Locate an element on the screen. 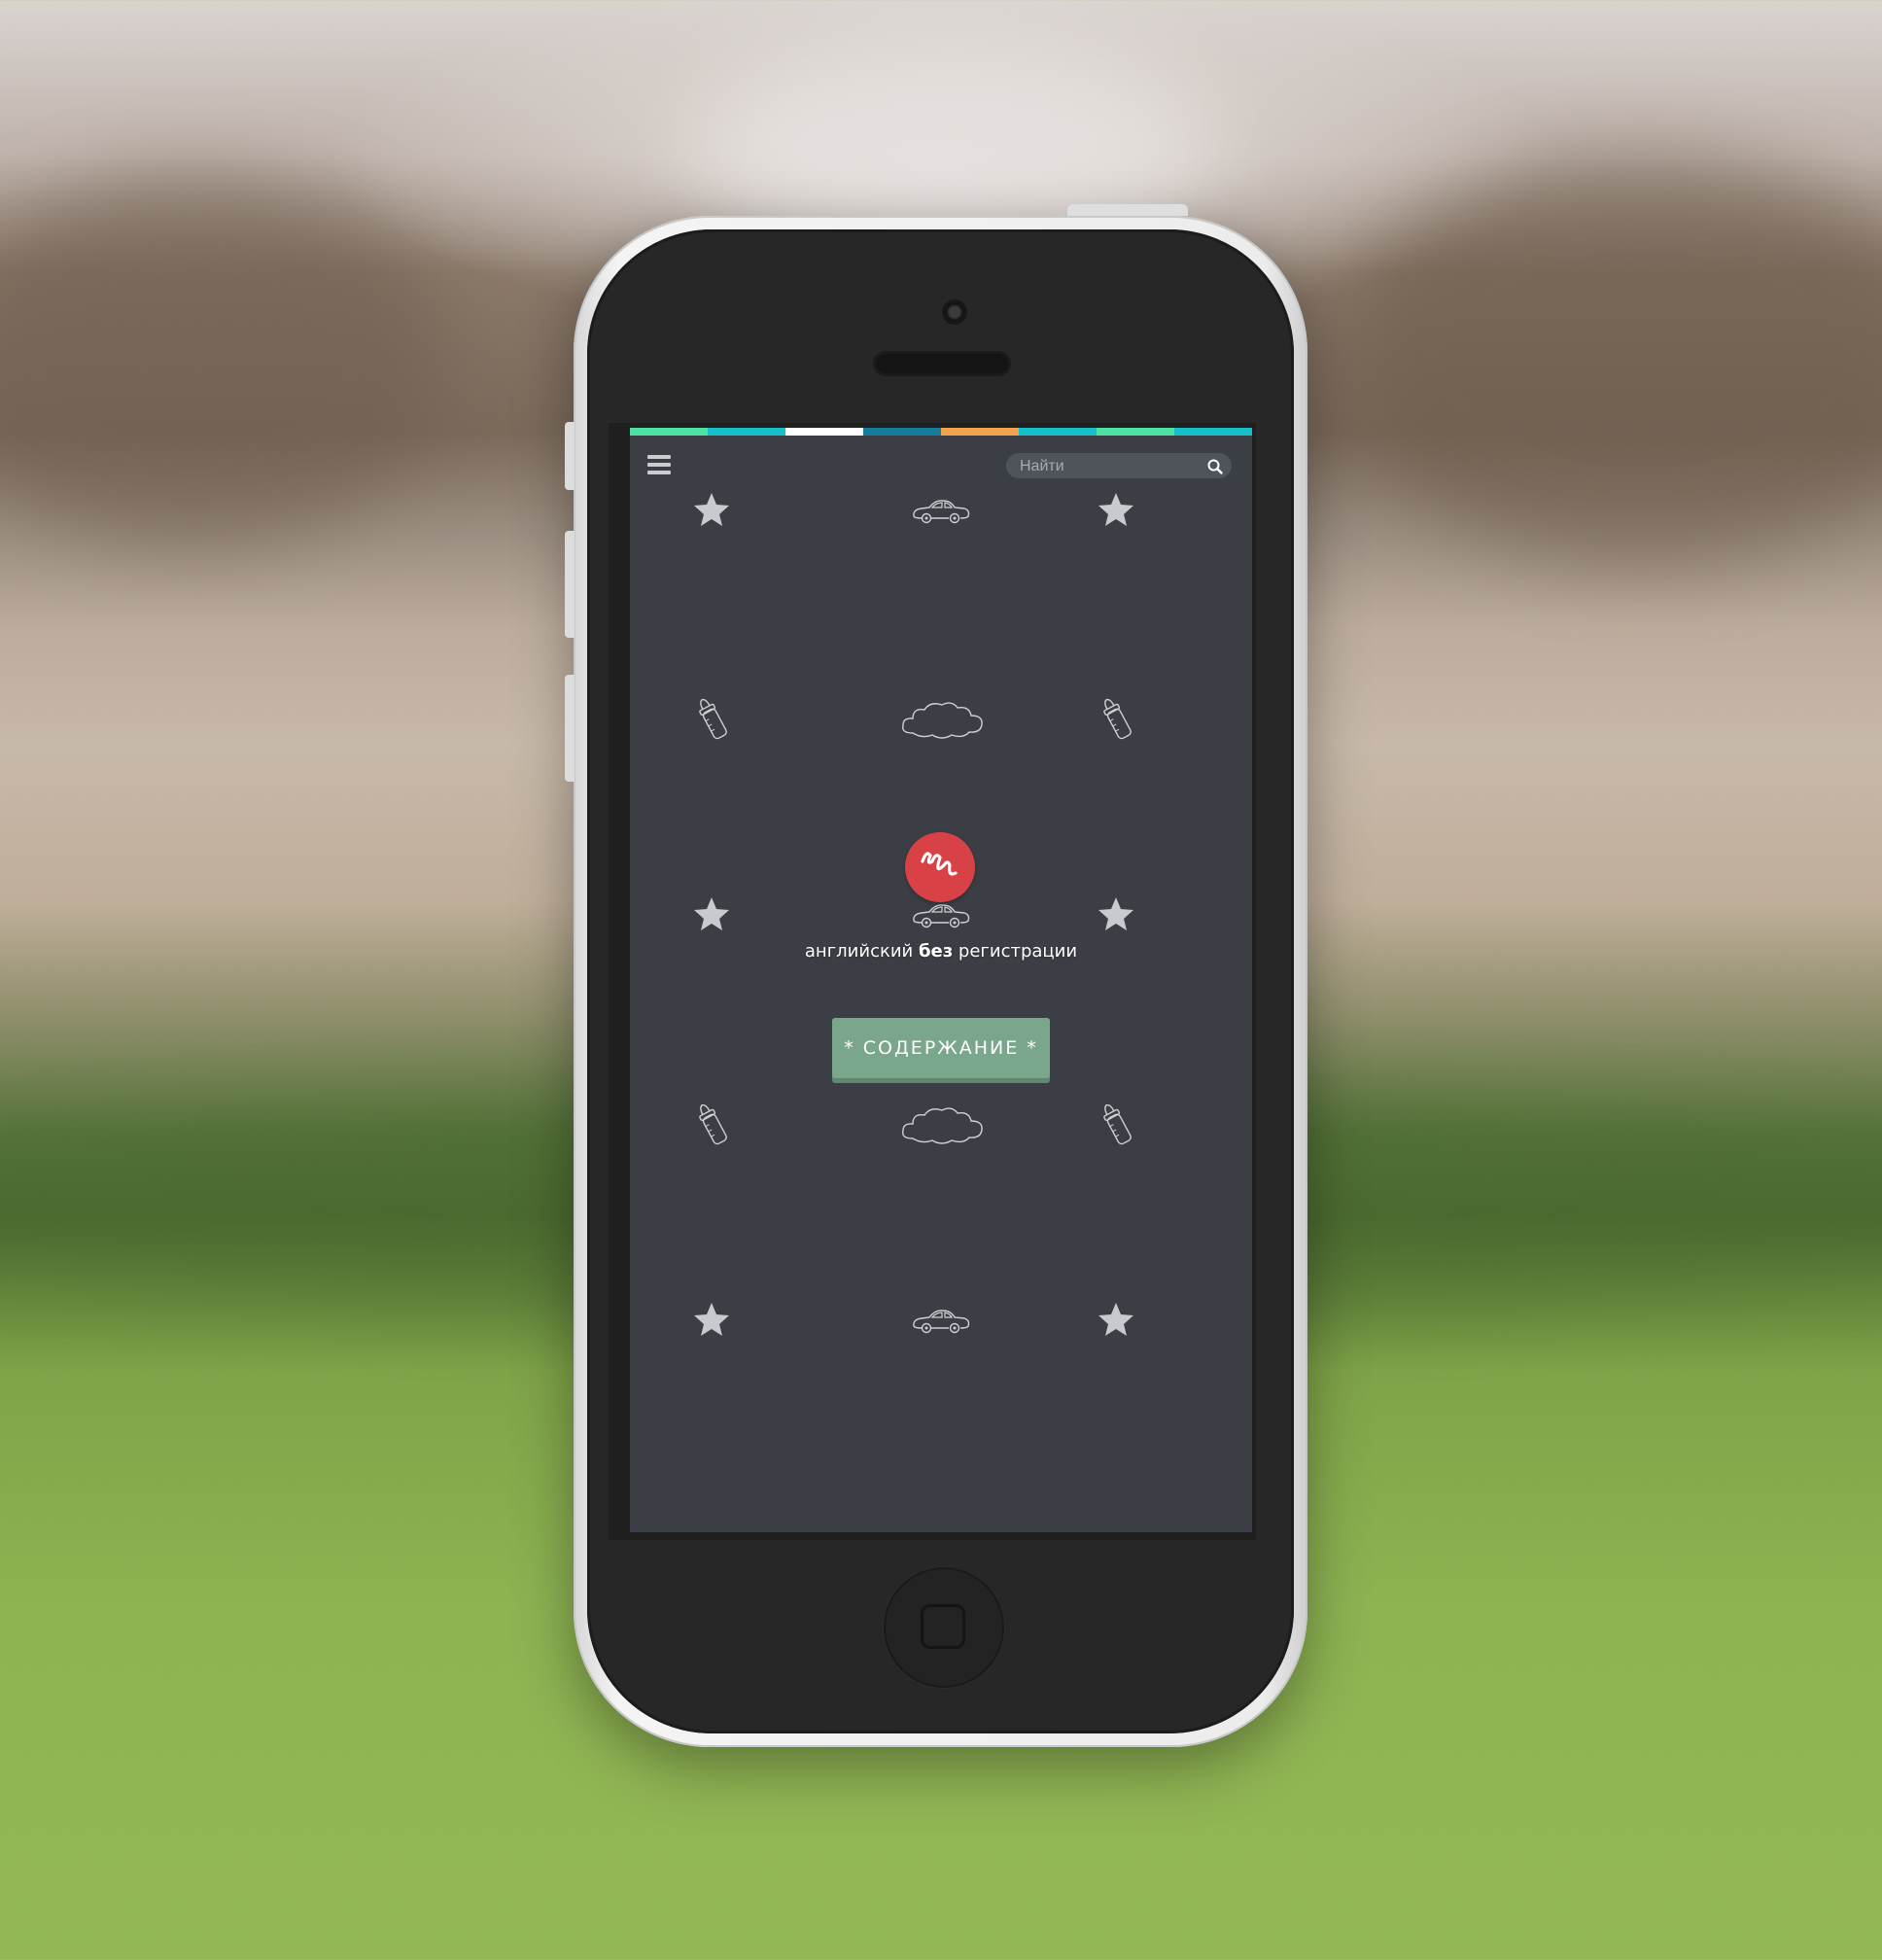  hamburger-icon is located at coordinates (659, 457).